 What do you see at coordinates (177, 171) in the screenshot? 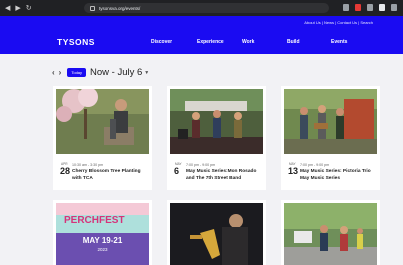
I see `event-day: 6` at bounding box center [177, 171].